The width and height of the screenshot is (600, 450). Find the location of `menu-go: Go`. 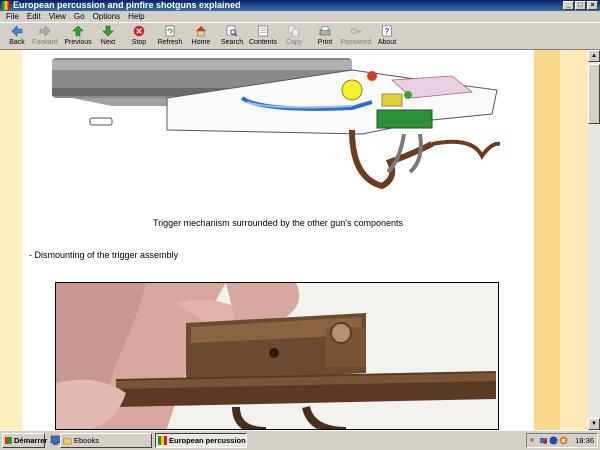

menu-go: Go is located at coordinates (79, 16).